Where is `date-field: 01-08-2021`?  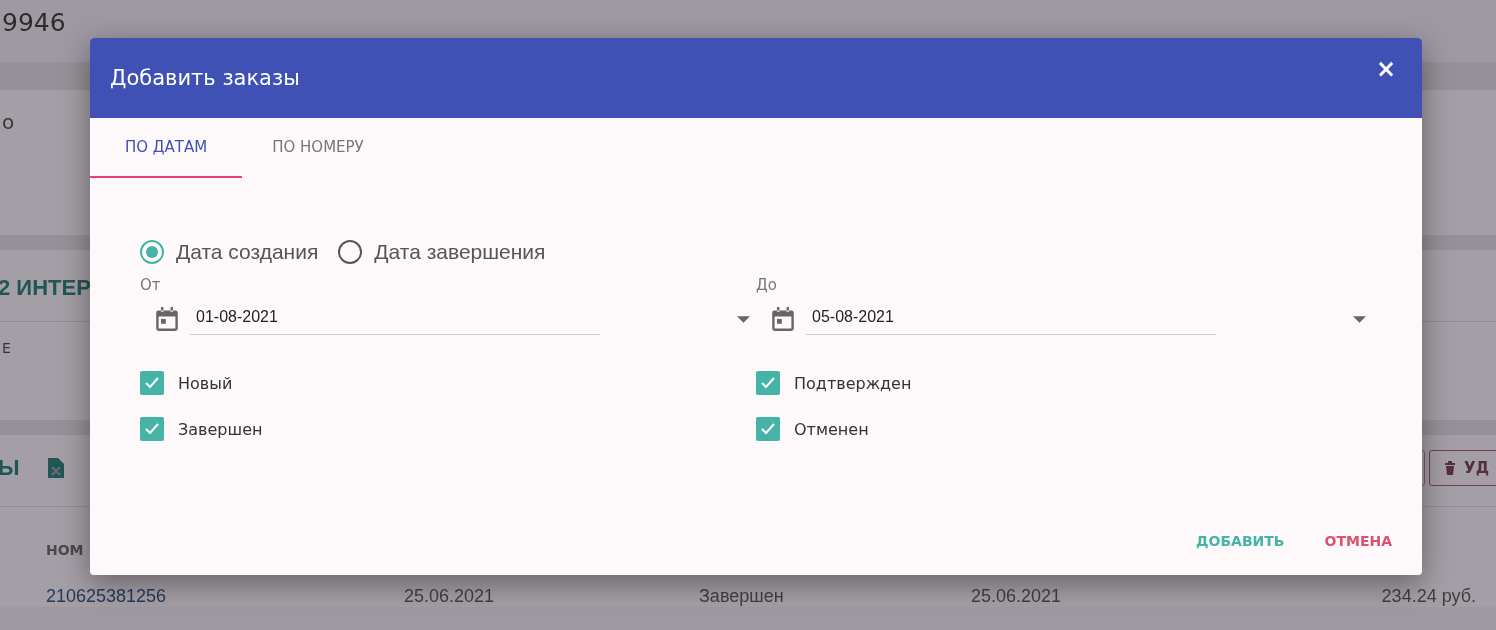 date-field: 01-08-2021 is located at coordinates (395, 319).